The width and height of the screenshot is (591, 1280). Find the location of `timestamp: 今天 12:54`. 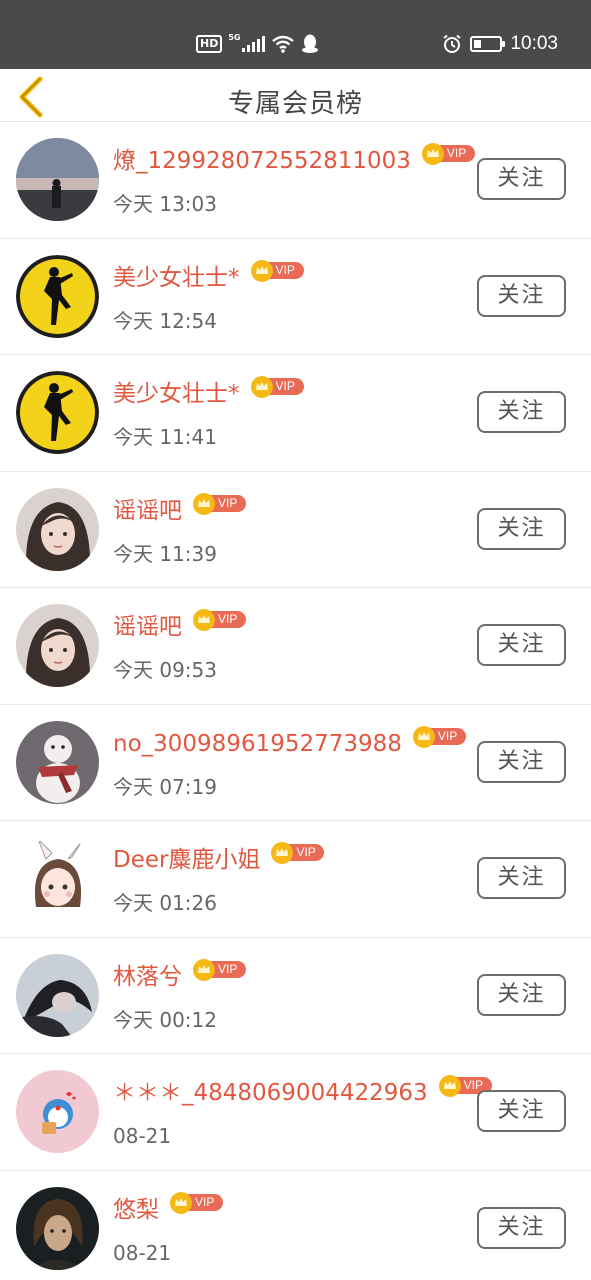

timestamp: 今天 12:54 is located at coordinates (165, 320).